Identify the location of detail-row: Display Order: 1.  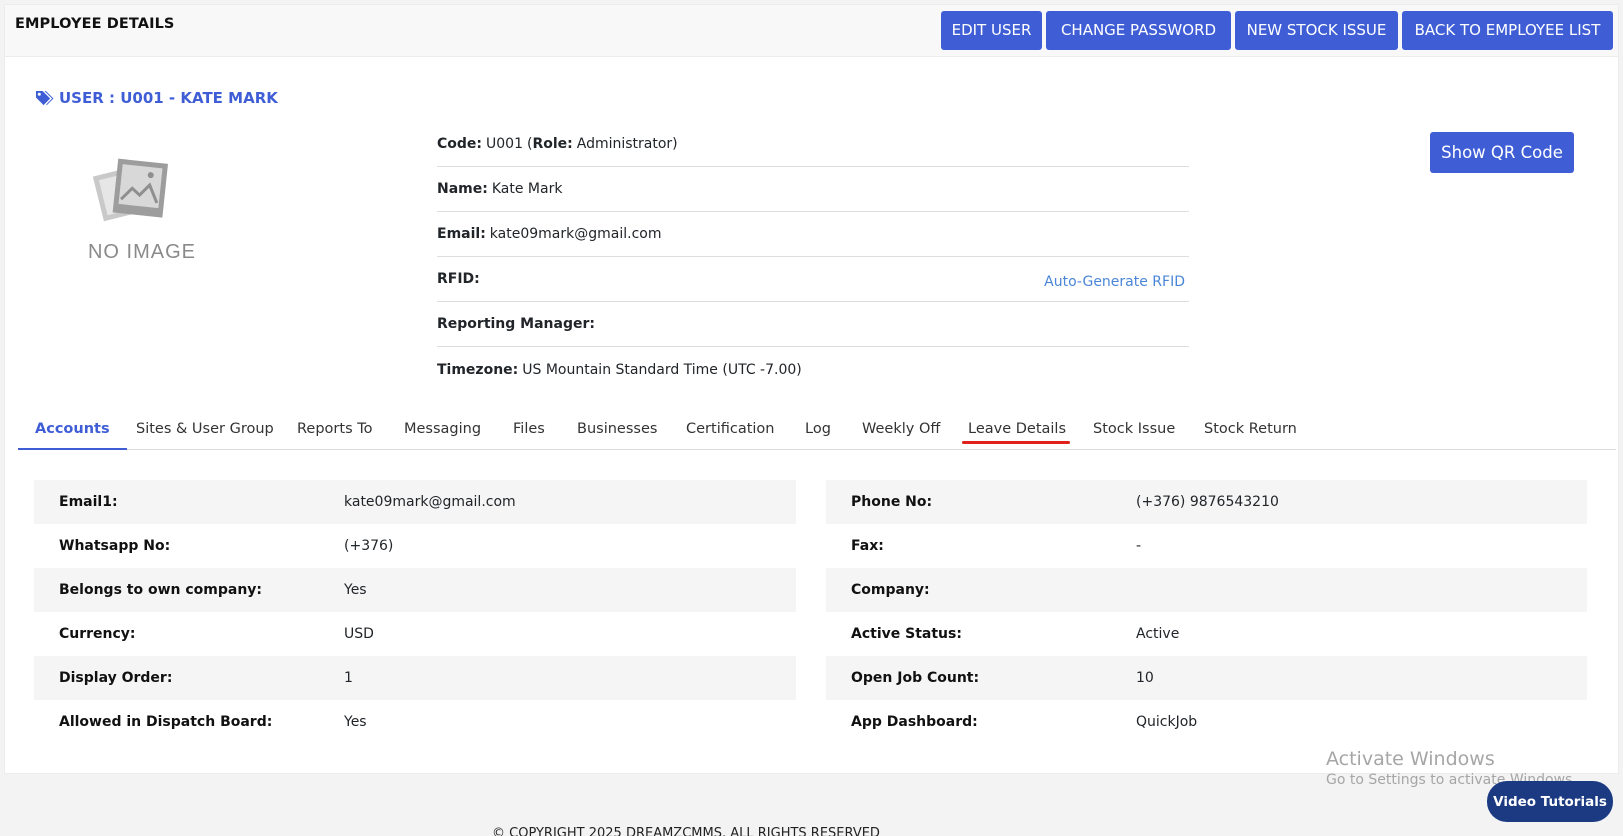
(415, 678).